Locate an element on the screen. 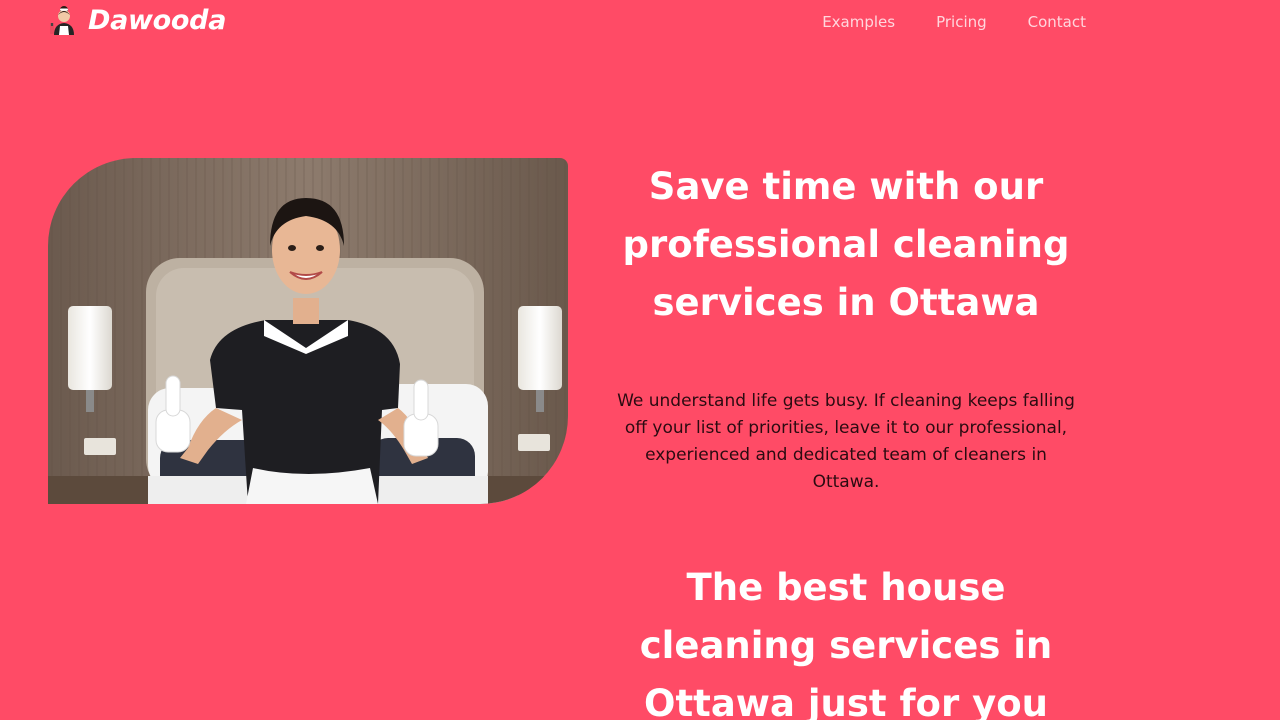 Image resolution: width=1280 pixels, height=720 pixels. nav-link-pricing: Pricing is located at coordinates (961, 22).